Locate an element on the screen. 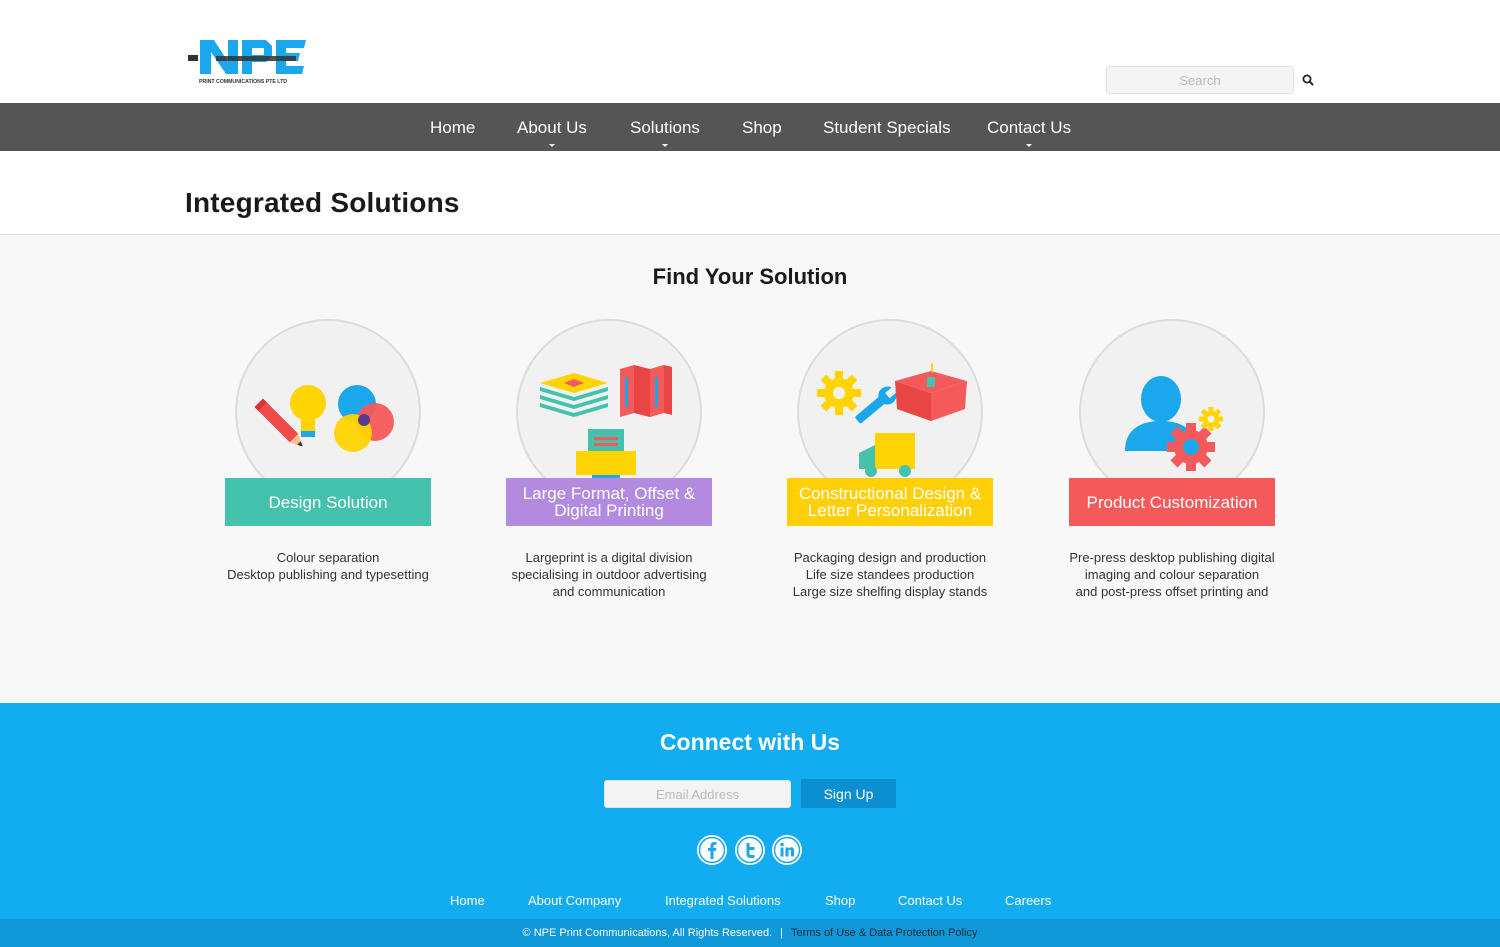 The image size is (1500, 947). large-format-printing-button: Large Format, Offset & Digital Printing is located at coordinates (609, 502).